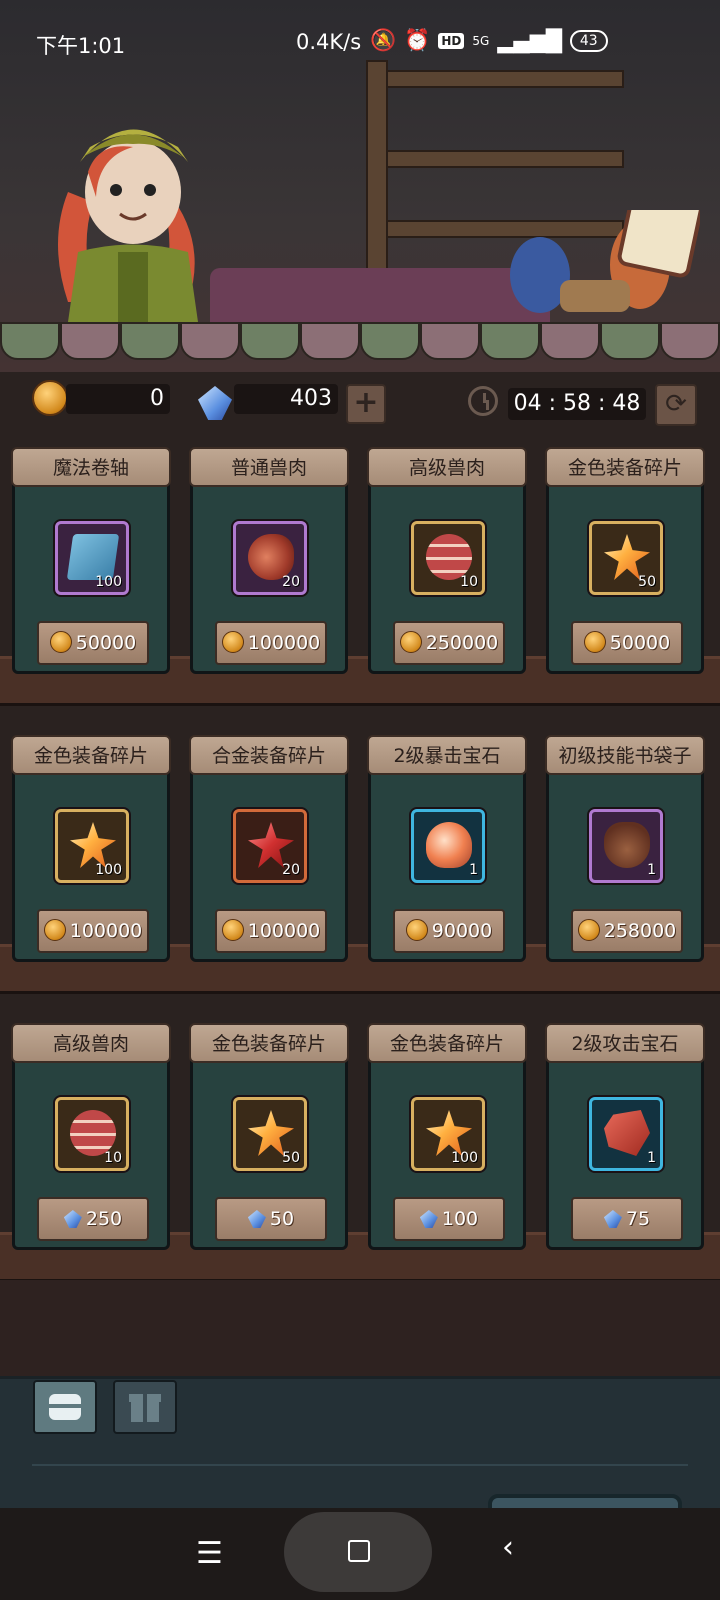 The image size is (720, 1600). What do you see at coordinates (605, 261) in the screenshot?
I see `counter-goods` at bounding box center [605, 261].